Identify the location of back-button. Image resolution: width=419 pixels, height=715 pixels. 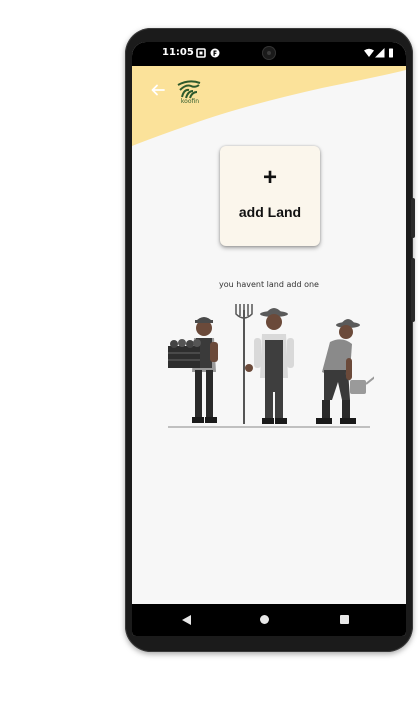
(158, 90).